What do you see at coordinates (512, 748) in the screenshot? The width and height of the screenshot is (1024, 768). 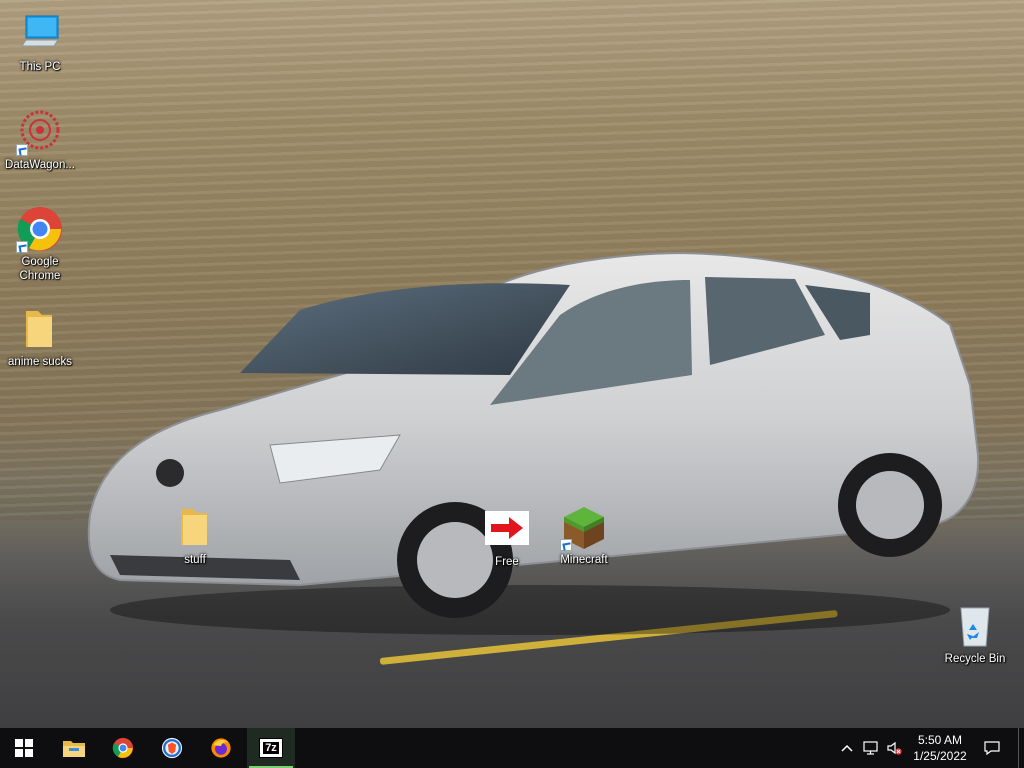 I see `taskbar: 7z 5:50 AM 1/25/2022` at bounding box center [512, 748].